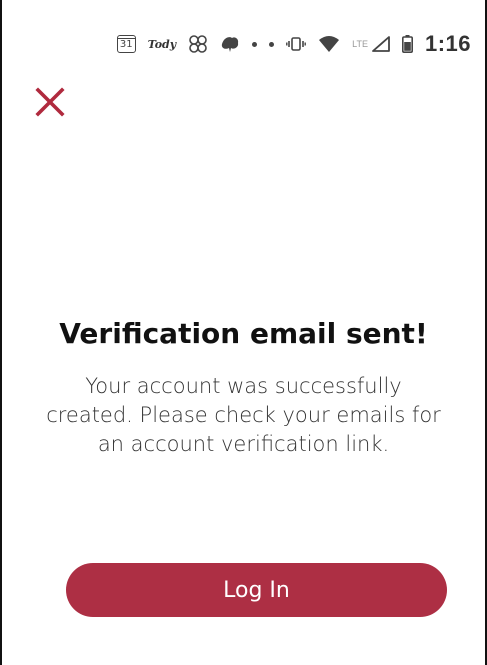  I want to click on log-in-button: Log In, so click(256, 590).